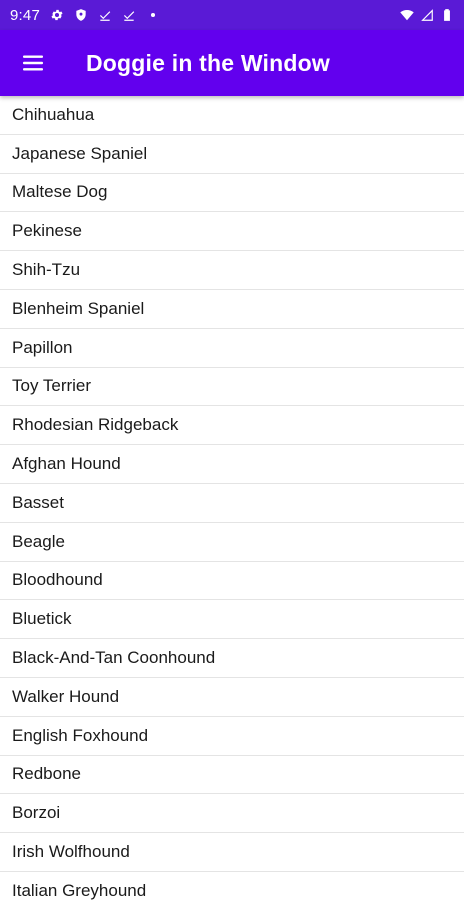  What do you see at coordinates (232, 503) in the screenshot?
I see `list-item: Basset` at bounding box center [232, 503].